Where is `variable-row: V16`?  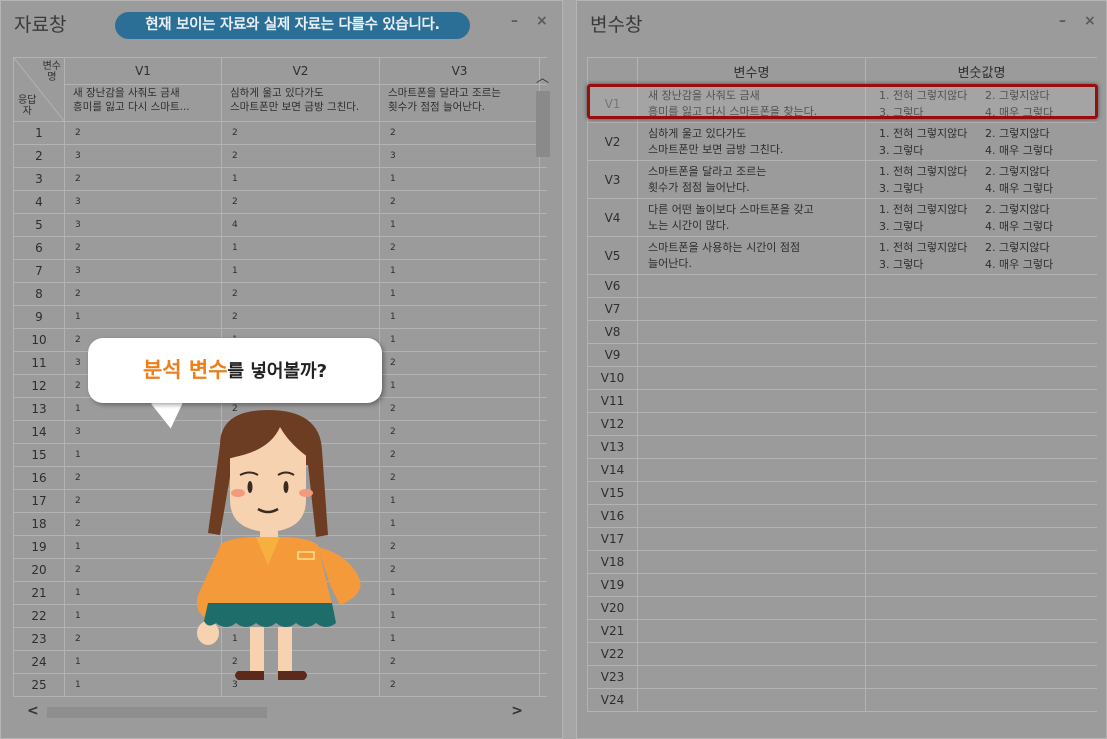 variable-row: V16 is located at coordinates (842, 516).